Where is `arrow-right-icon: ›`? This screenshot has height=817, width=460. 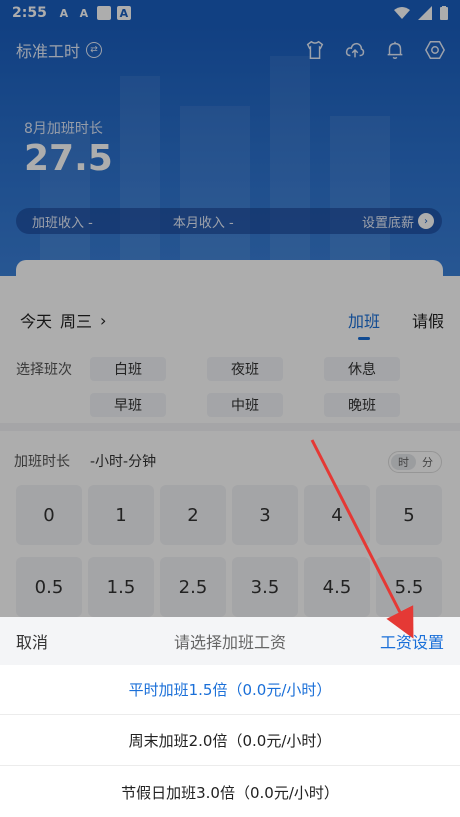
arrow-right-icon: › is located at coordinates (426, 221).